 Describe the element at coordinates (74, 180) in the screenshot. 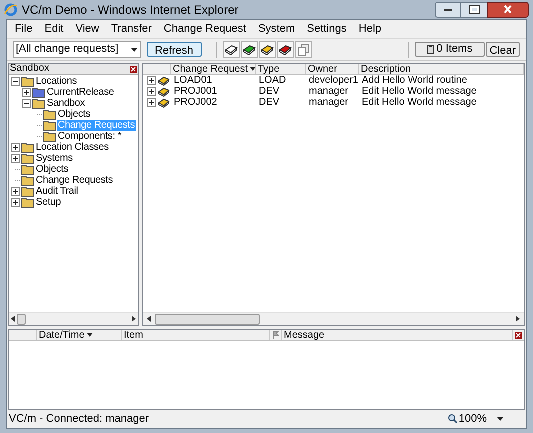

I see `tree-item: Change Requests` at that location.